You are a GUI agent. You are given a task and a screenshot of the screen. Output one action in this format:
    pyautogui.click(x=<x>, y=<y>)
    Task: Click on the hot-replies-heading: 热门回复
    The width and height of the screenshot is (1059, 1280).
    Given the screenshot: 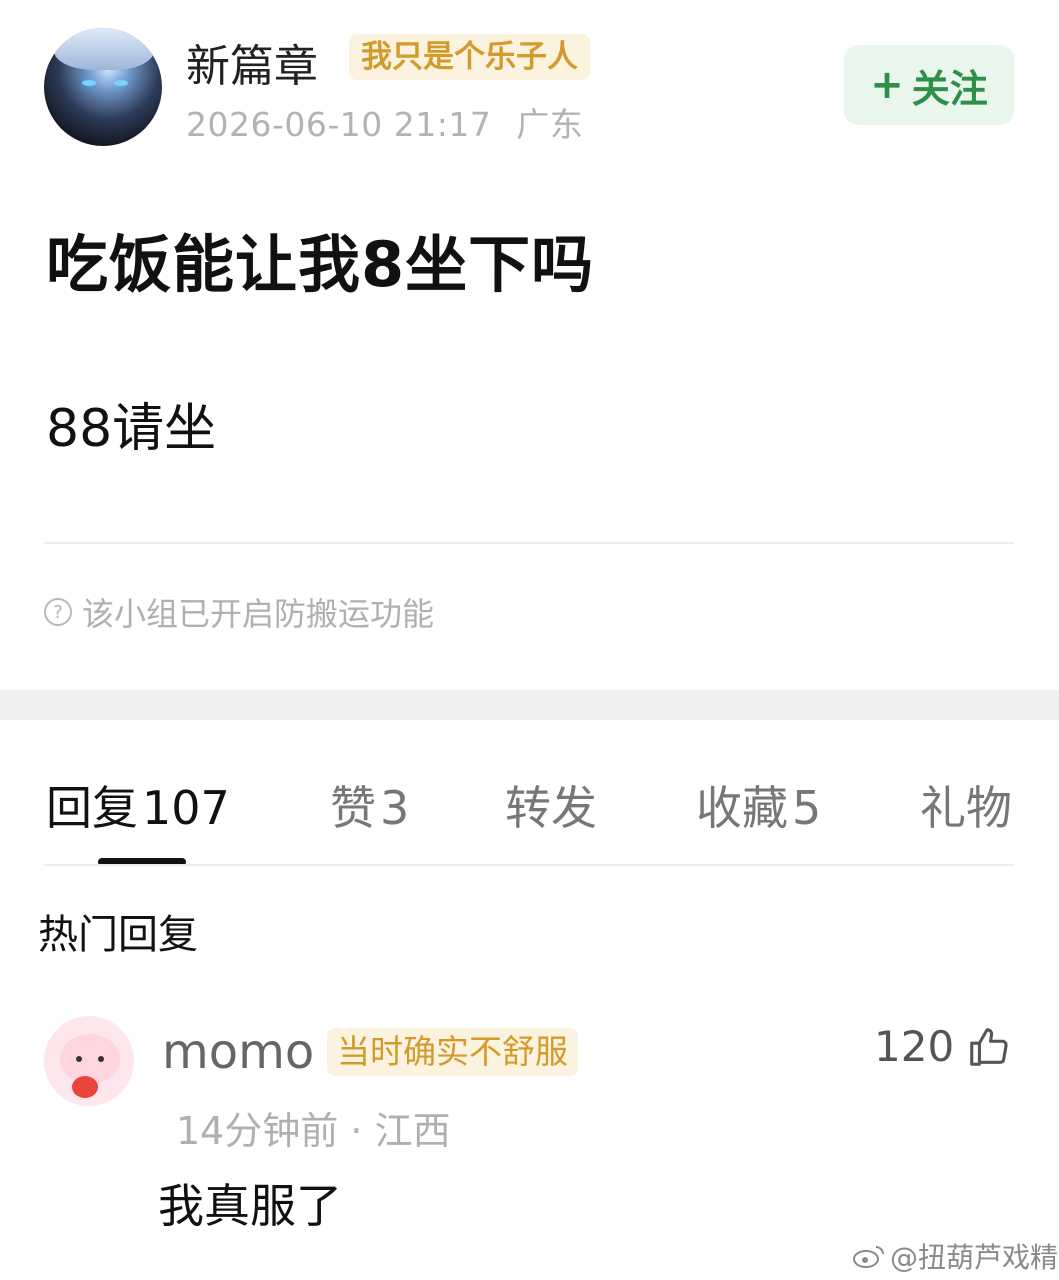 What is the action you would take?
    pyautogui.click(x=118, y=935)
    